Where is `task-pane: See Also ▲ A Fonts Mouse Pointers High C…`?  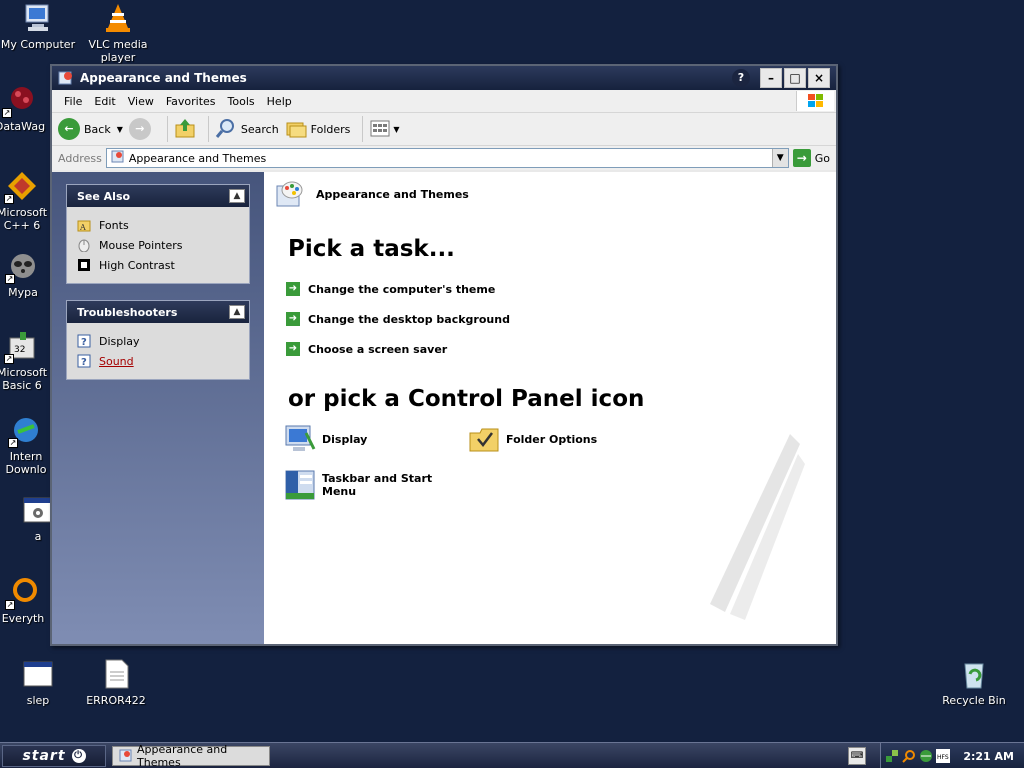 task-pane: See Also ▲ A Fonts Mouse Pointers High C… is located at coordinates (158, 408).